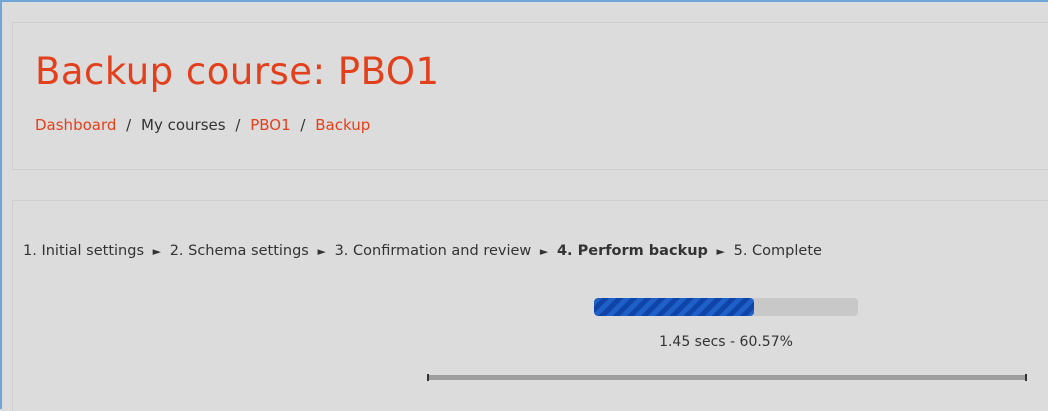 Image resolution: width=1048 pixels, height=411 pixels. Describe the element at coordinates (342, 125) in the screenshot. I see `breadcrumb-backup: Backup` at that location.